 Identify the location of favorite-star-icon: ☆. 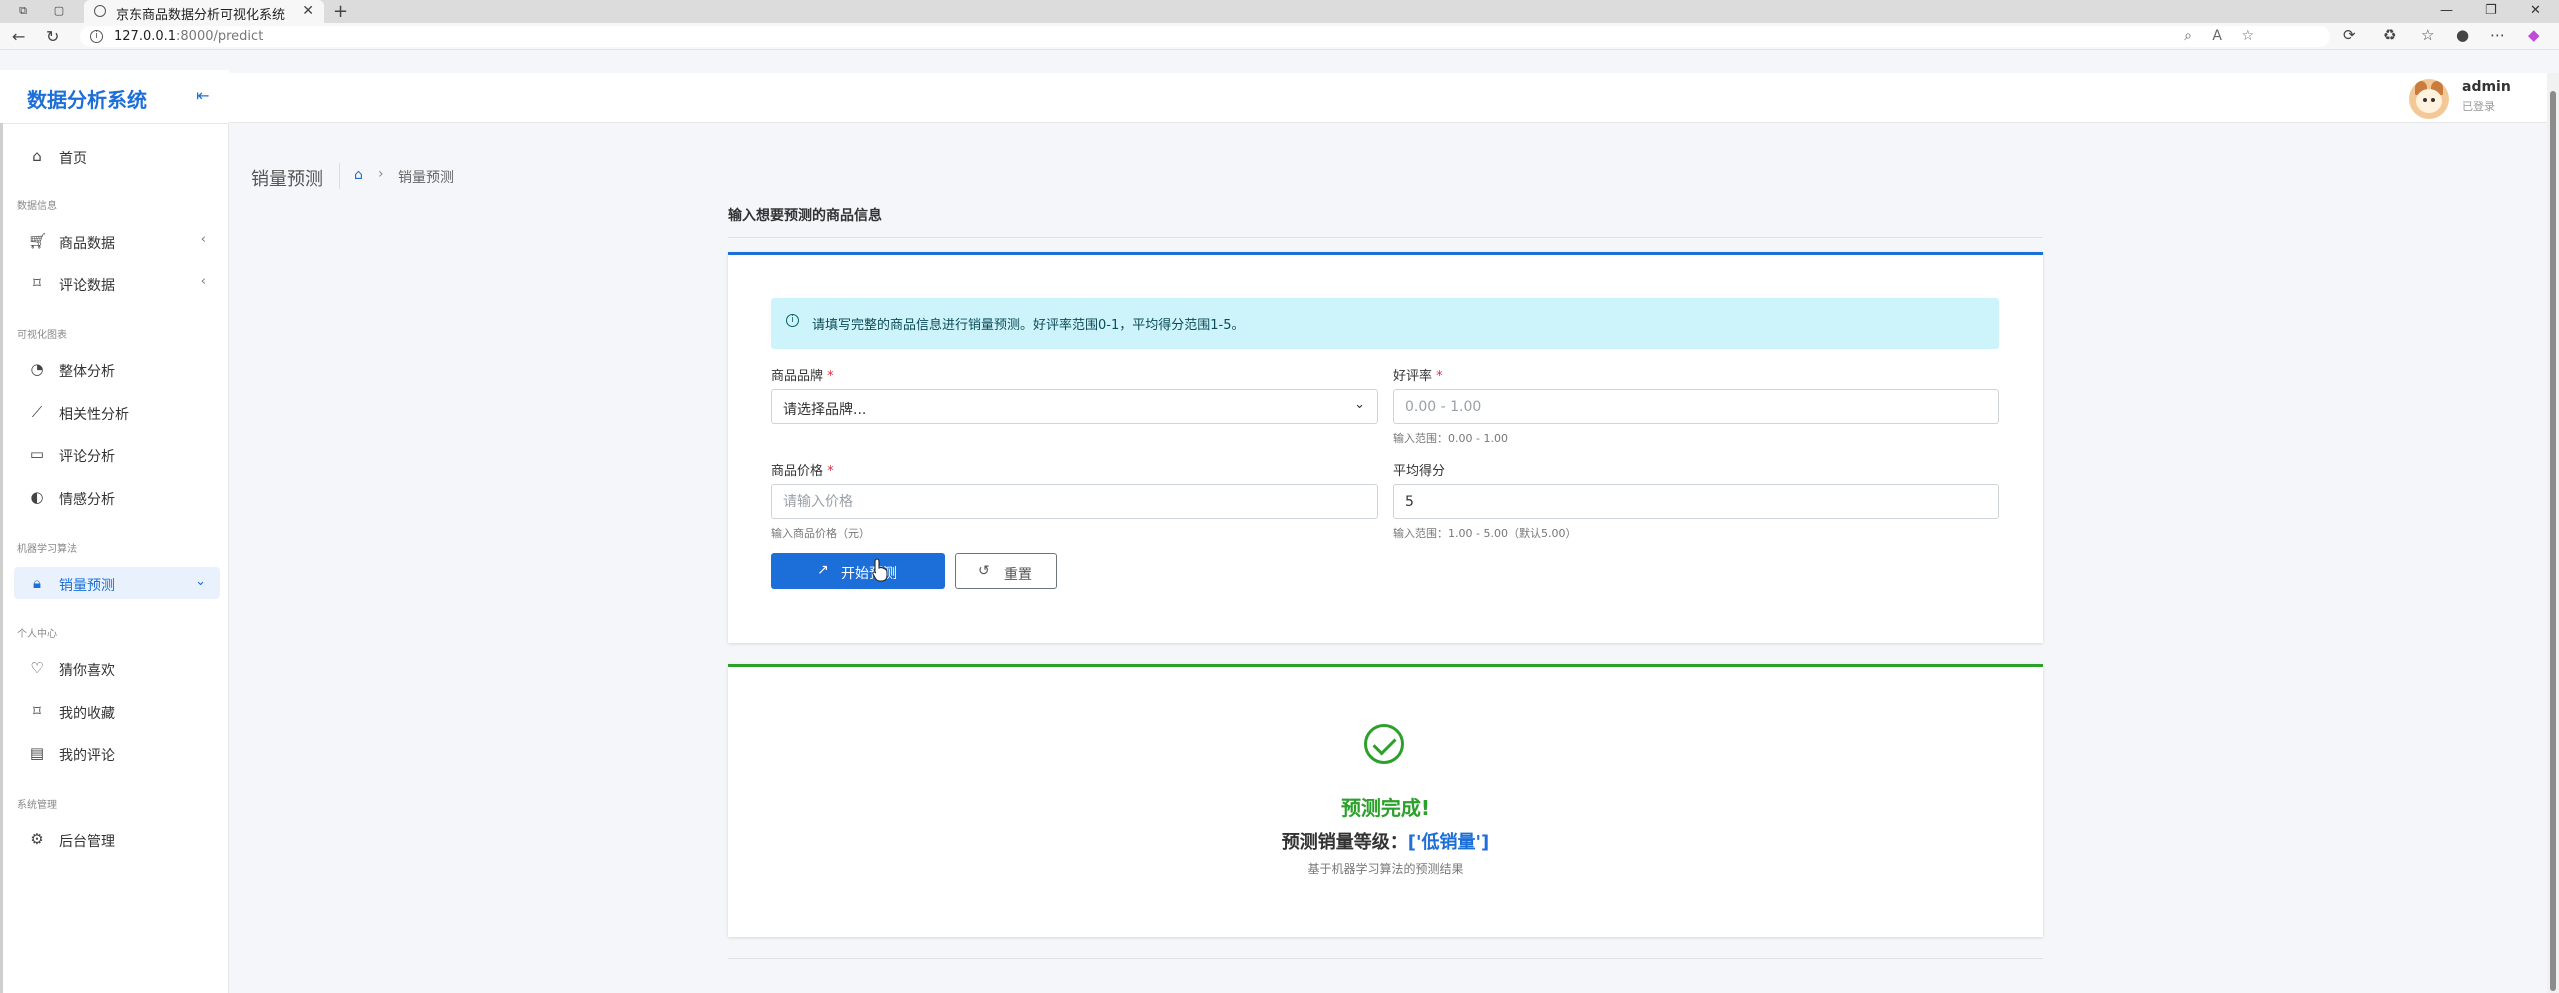
(2247, 36).